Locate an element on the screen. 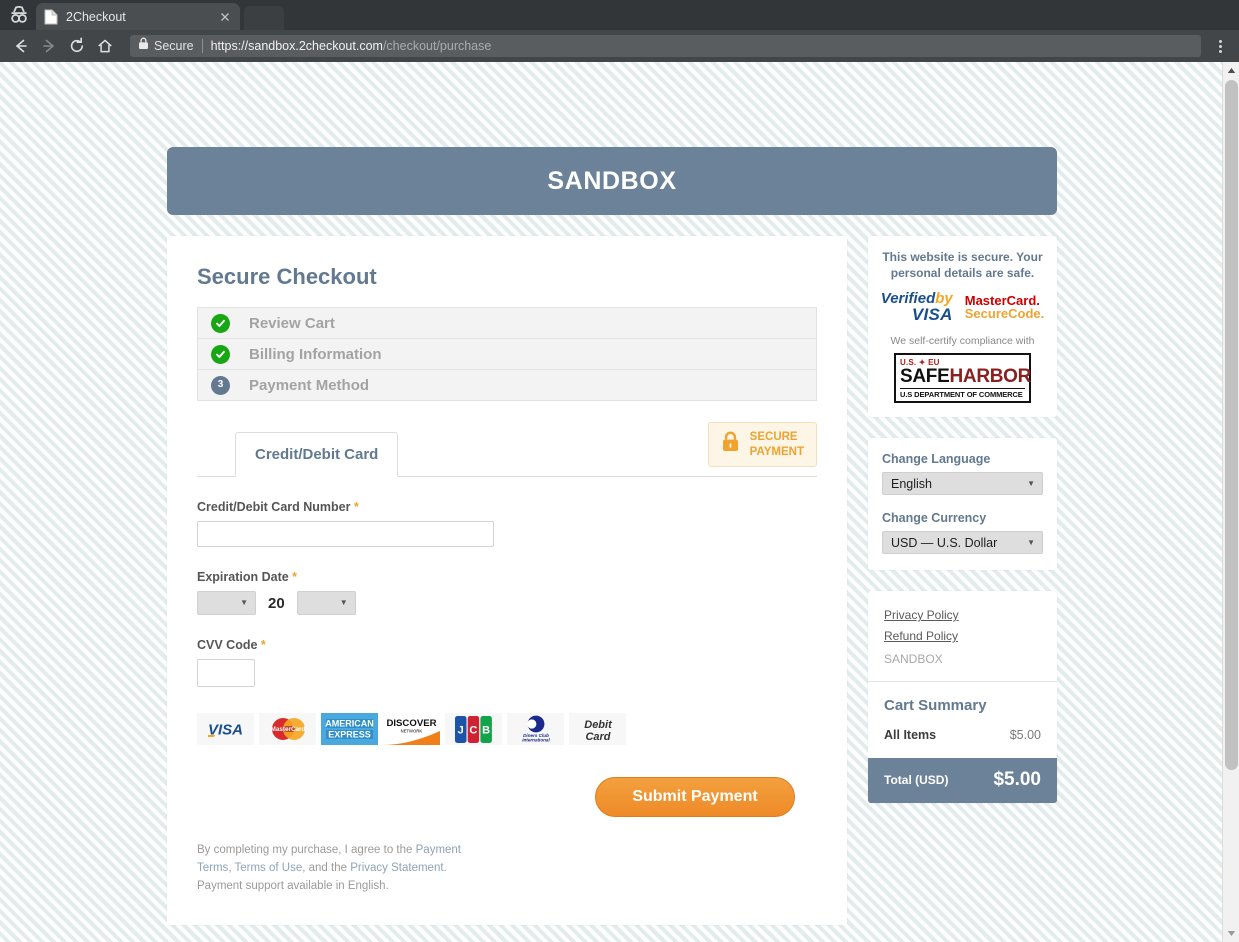 The image size is (1239, 942). svg-text: MasterCard is located at coordinates (287, 729).